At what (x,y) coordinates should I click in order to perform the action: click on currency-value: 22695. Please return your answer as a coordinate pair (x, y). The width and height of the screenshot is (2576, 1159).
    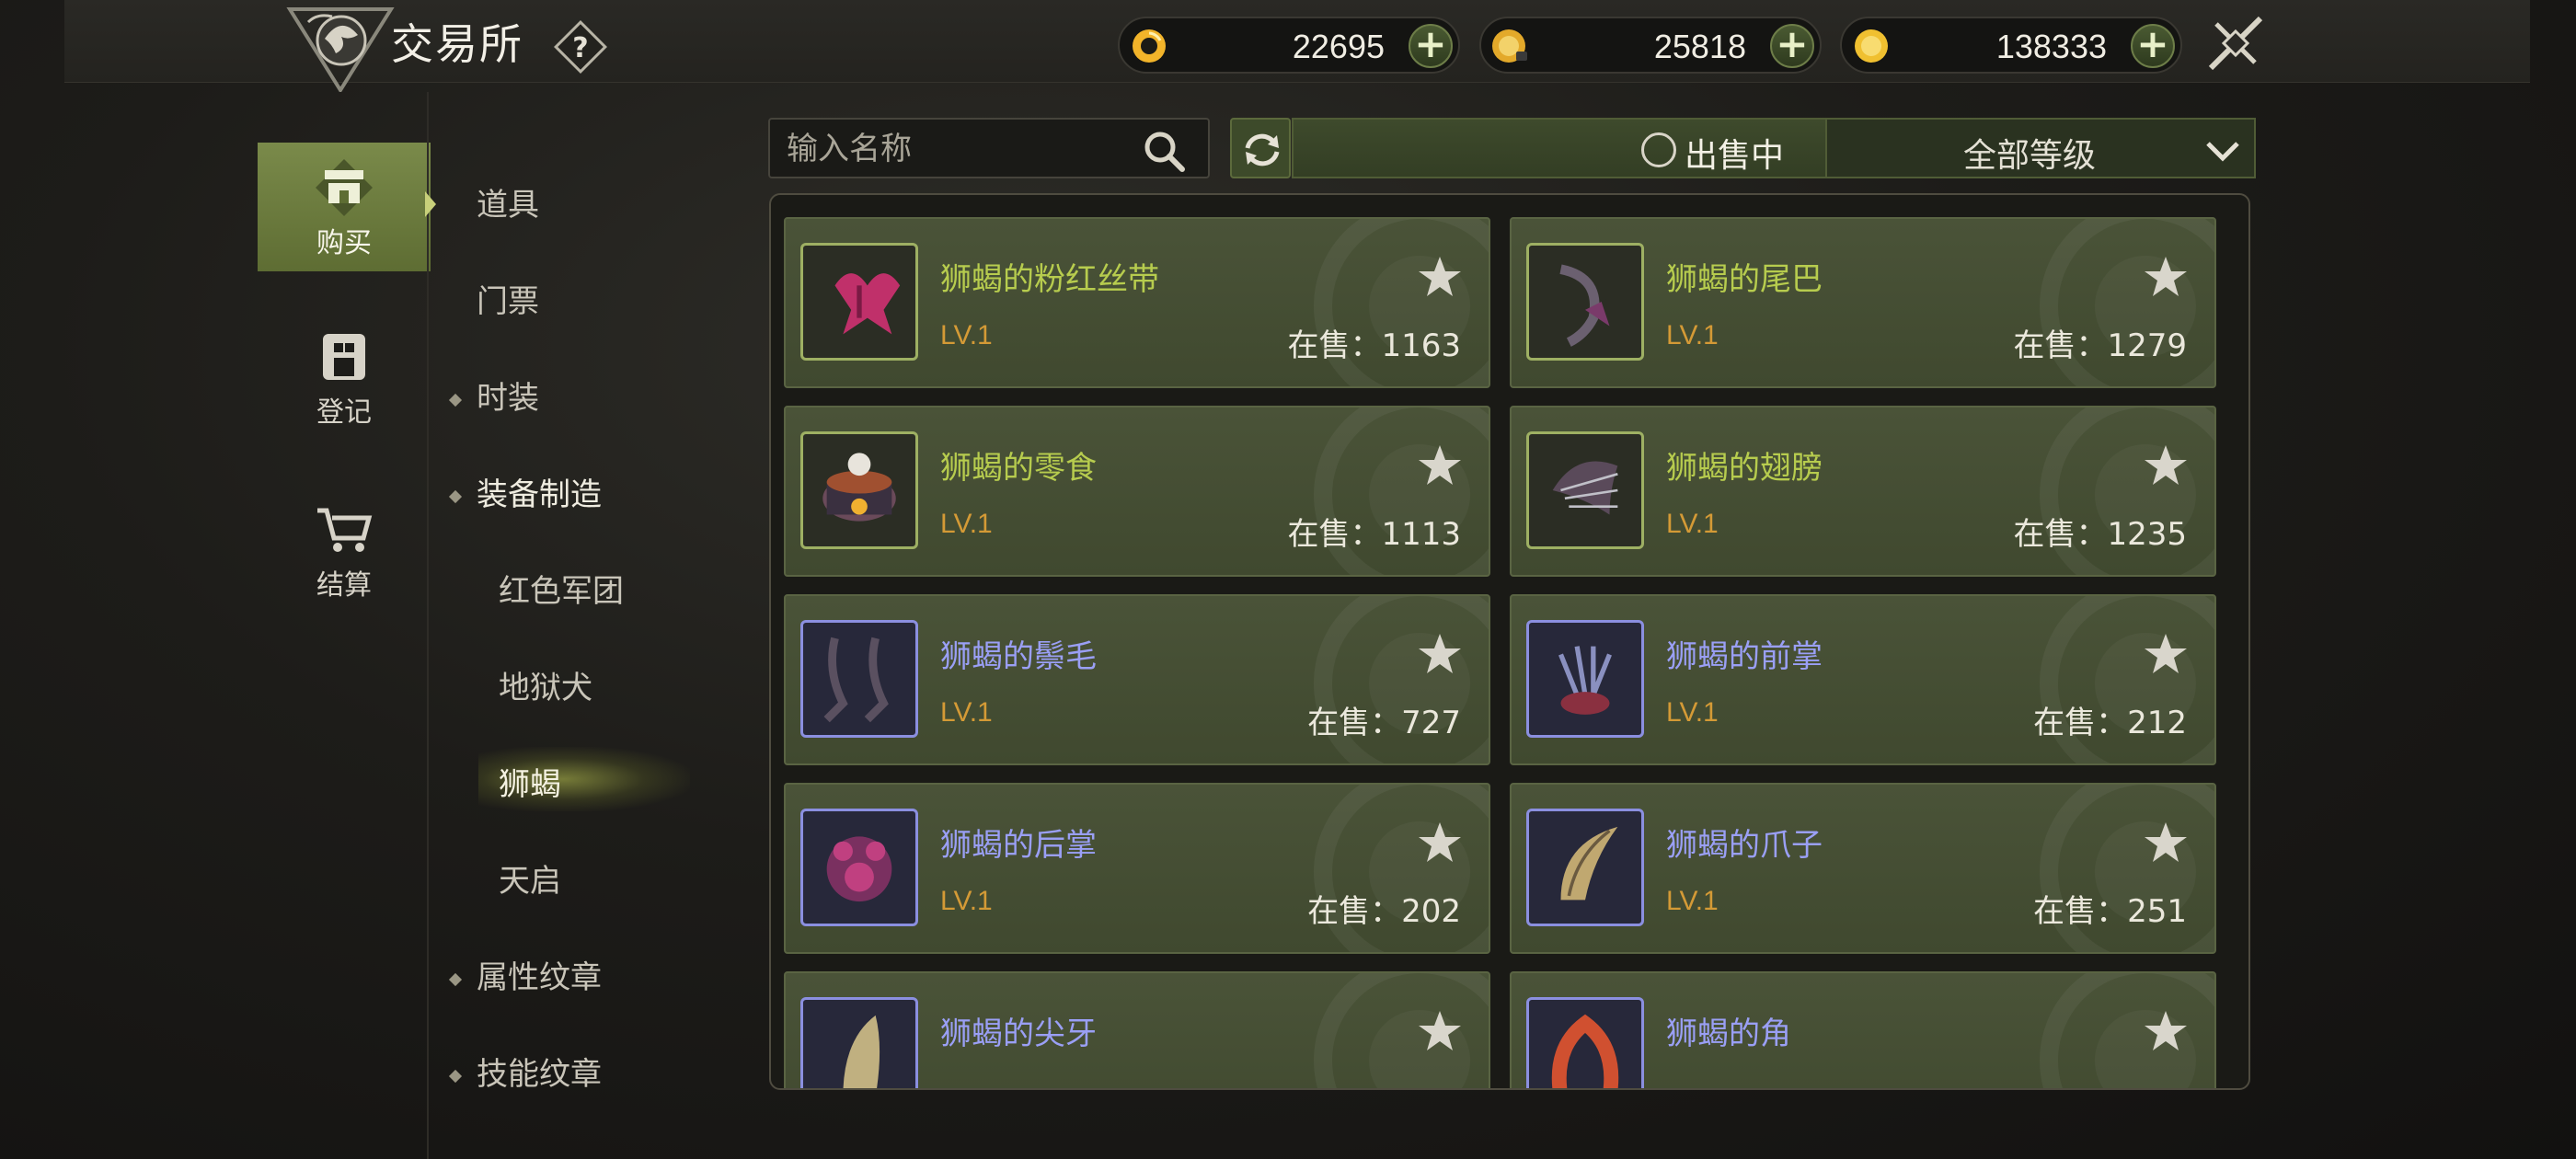
    Looking at the image, I should click on (1338, 46).